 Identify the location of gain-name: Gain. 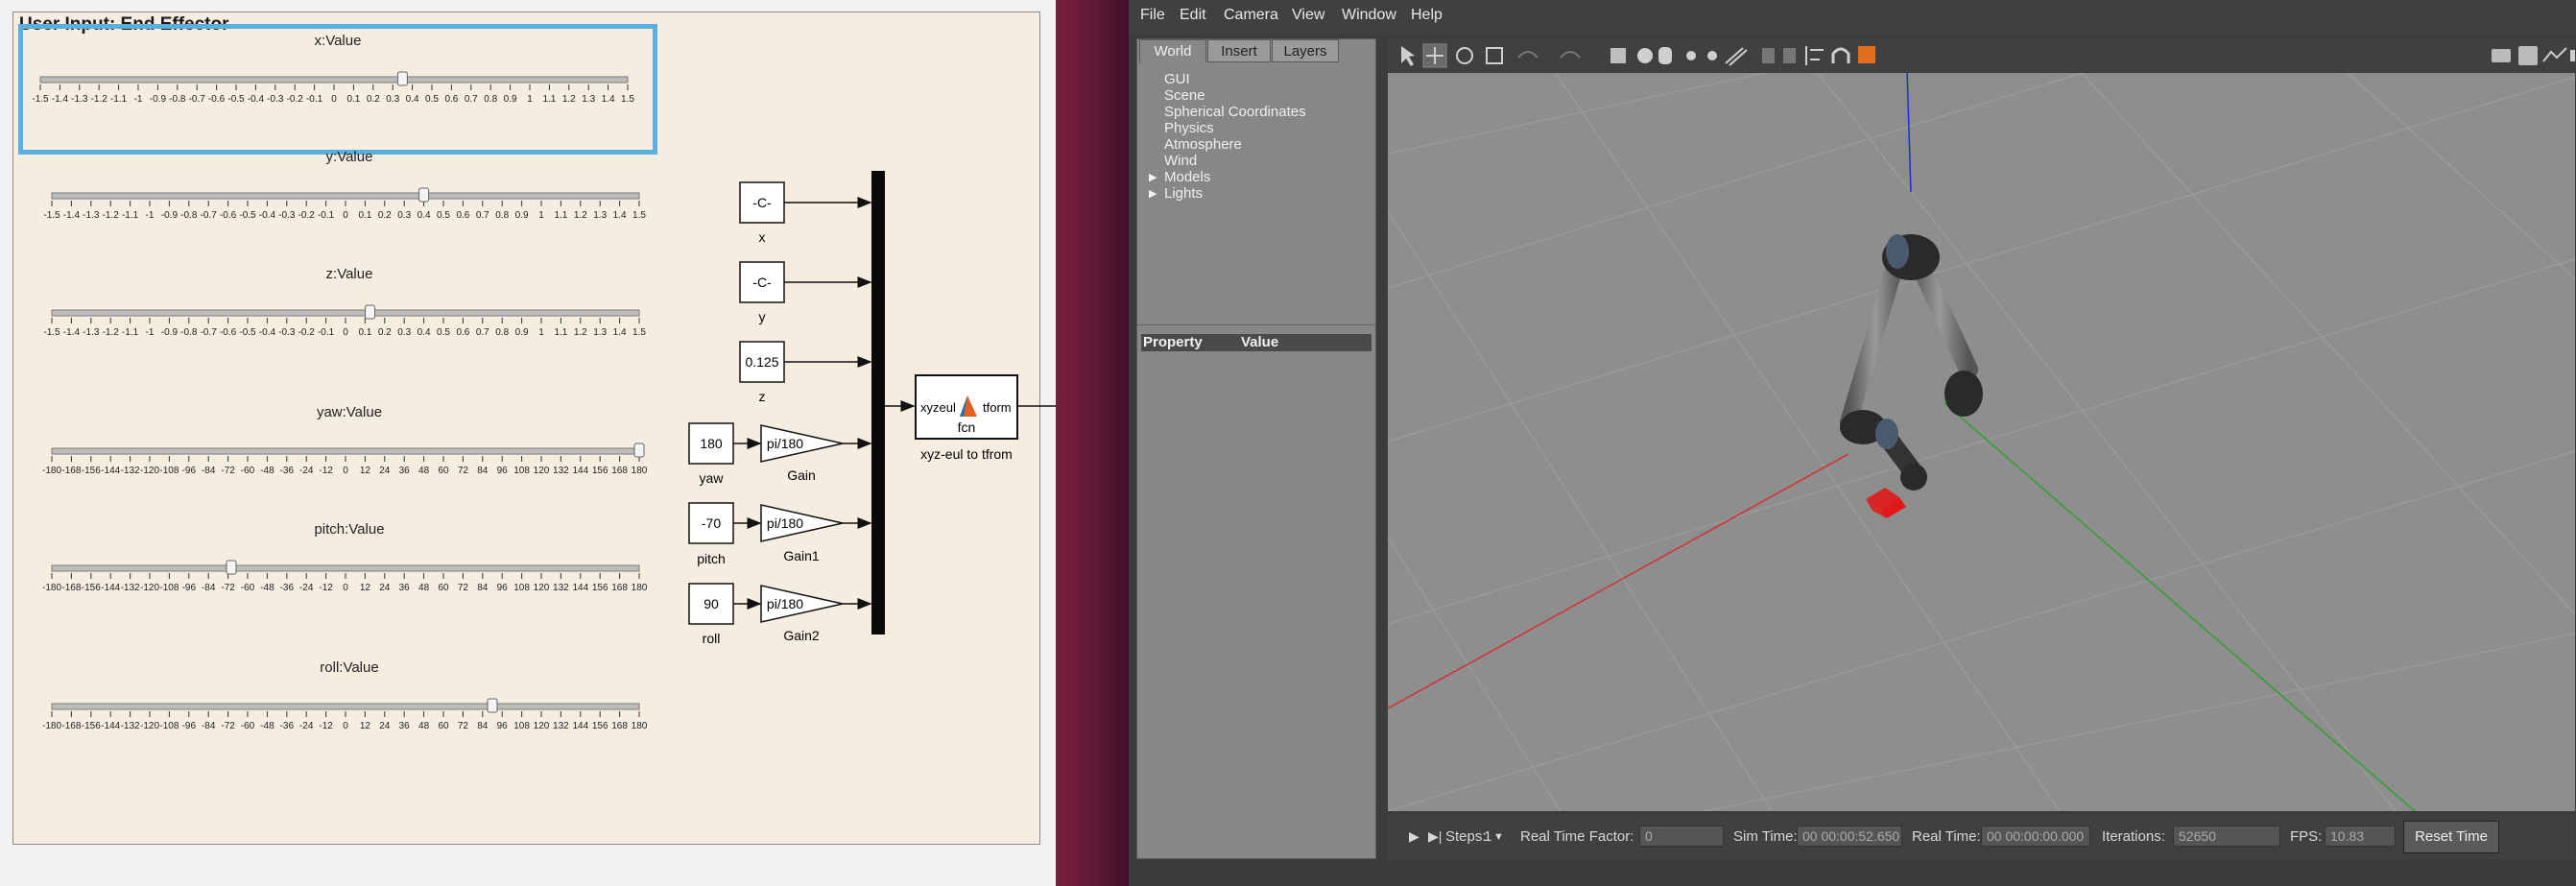
(801, 475).